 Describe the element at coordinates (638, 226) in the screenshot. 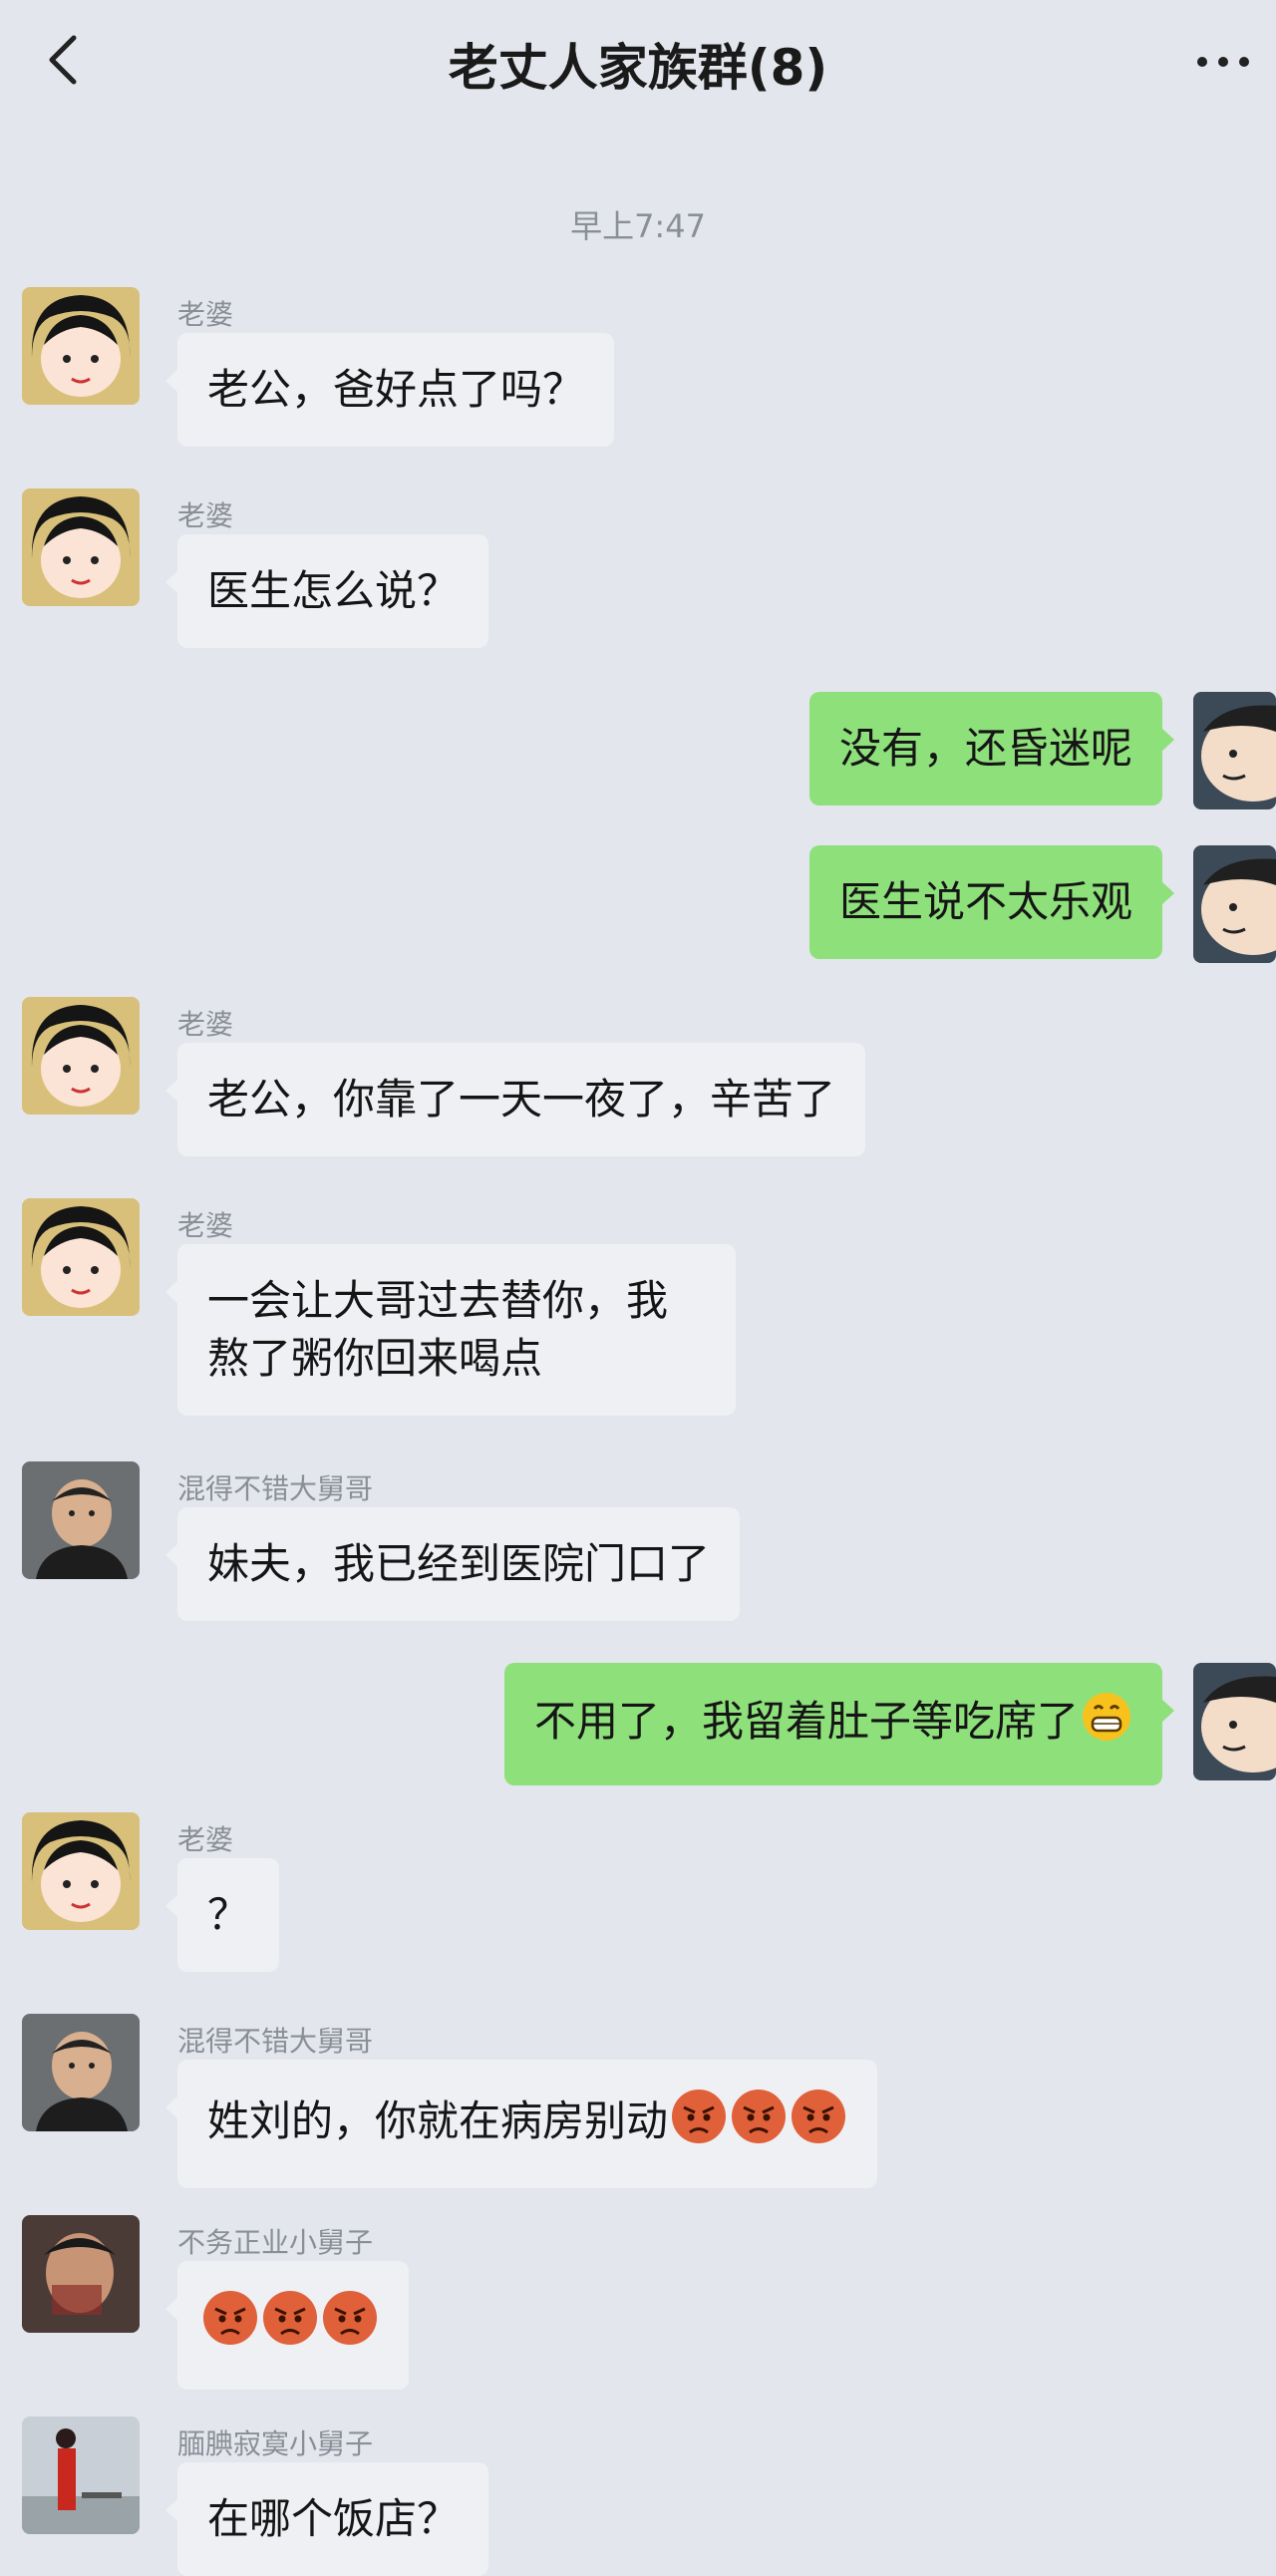

I see `timestamp: 早上7:47` at that location.